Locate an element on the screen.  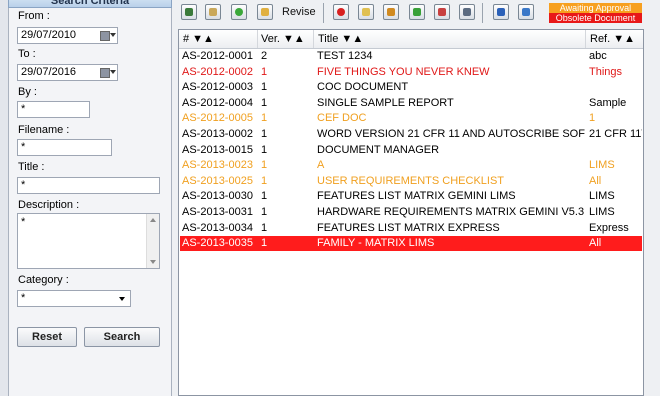
obsolete-document-legend: Obsolete Document is located at coordinates (595, 18).